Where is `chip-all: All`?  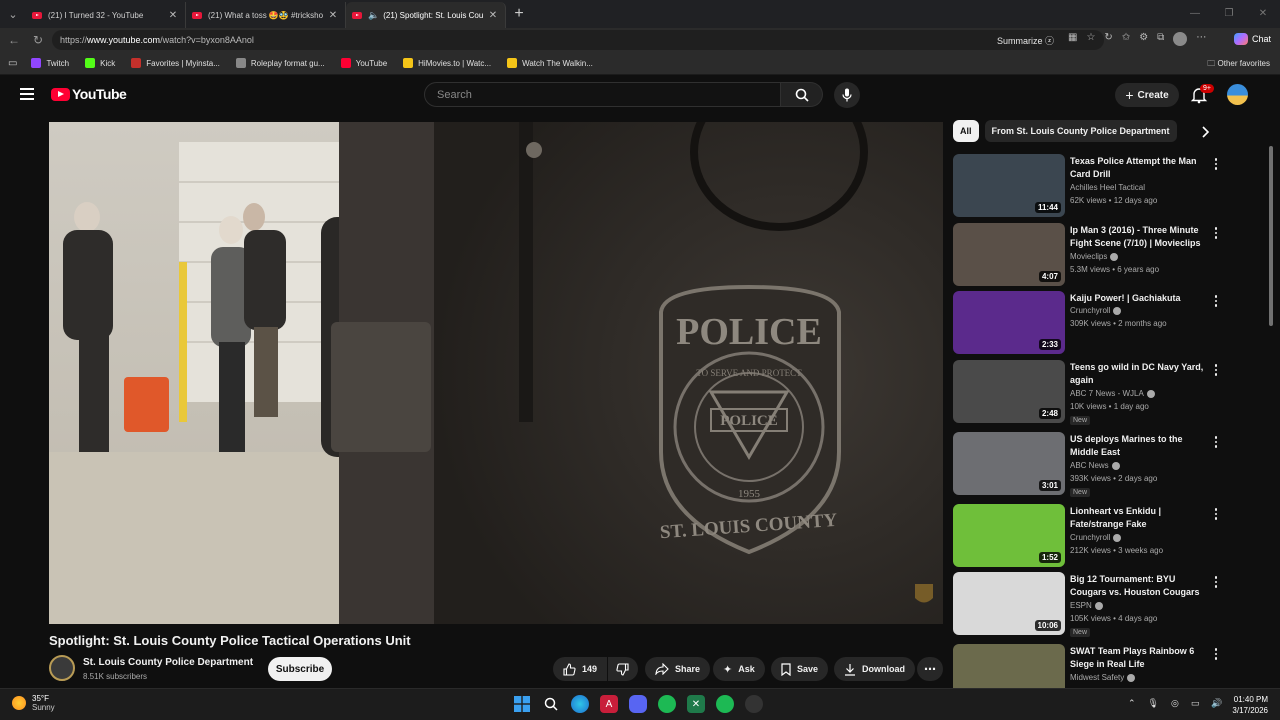
chip-all: All is located at coordinates (966, 131).